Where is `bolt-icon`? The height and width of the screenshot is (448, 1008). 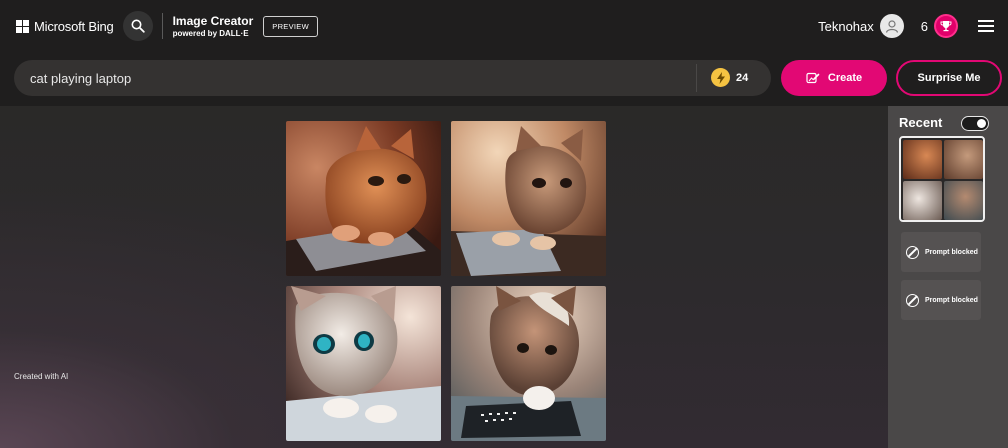 bolt-icon is located at coordinates (720, 77).